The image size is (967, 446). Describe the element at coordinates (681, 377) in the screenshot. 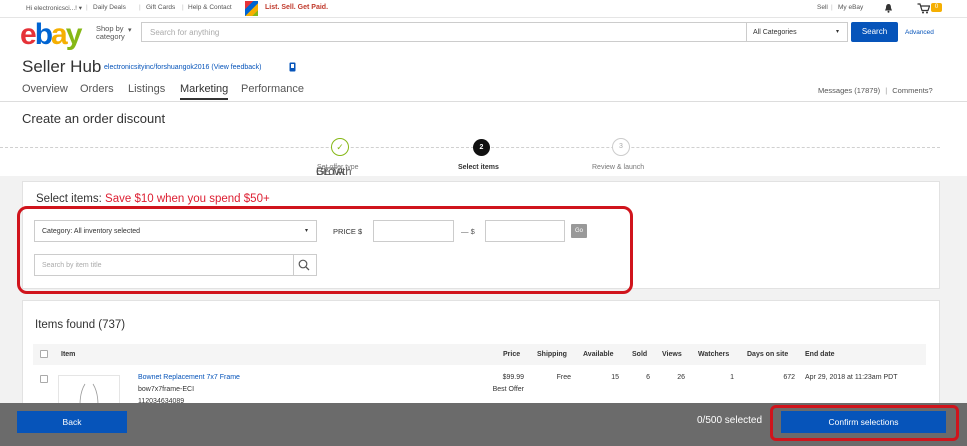

I see `item-views: 26` at that location.